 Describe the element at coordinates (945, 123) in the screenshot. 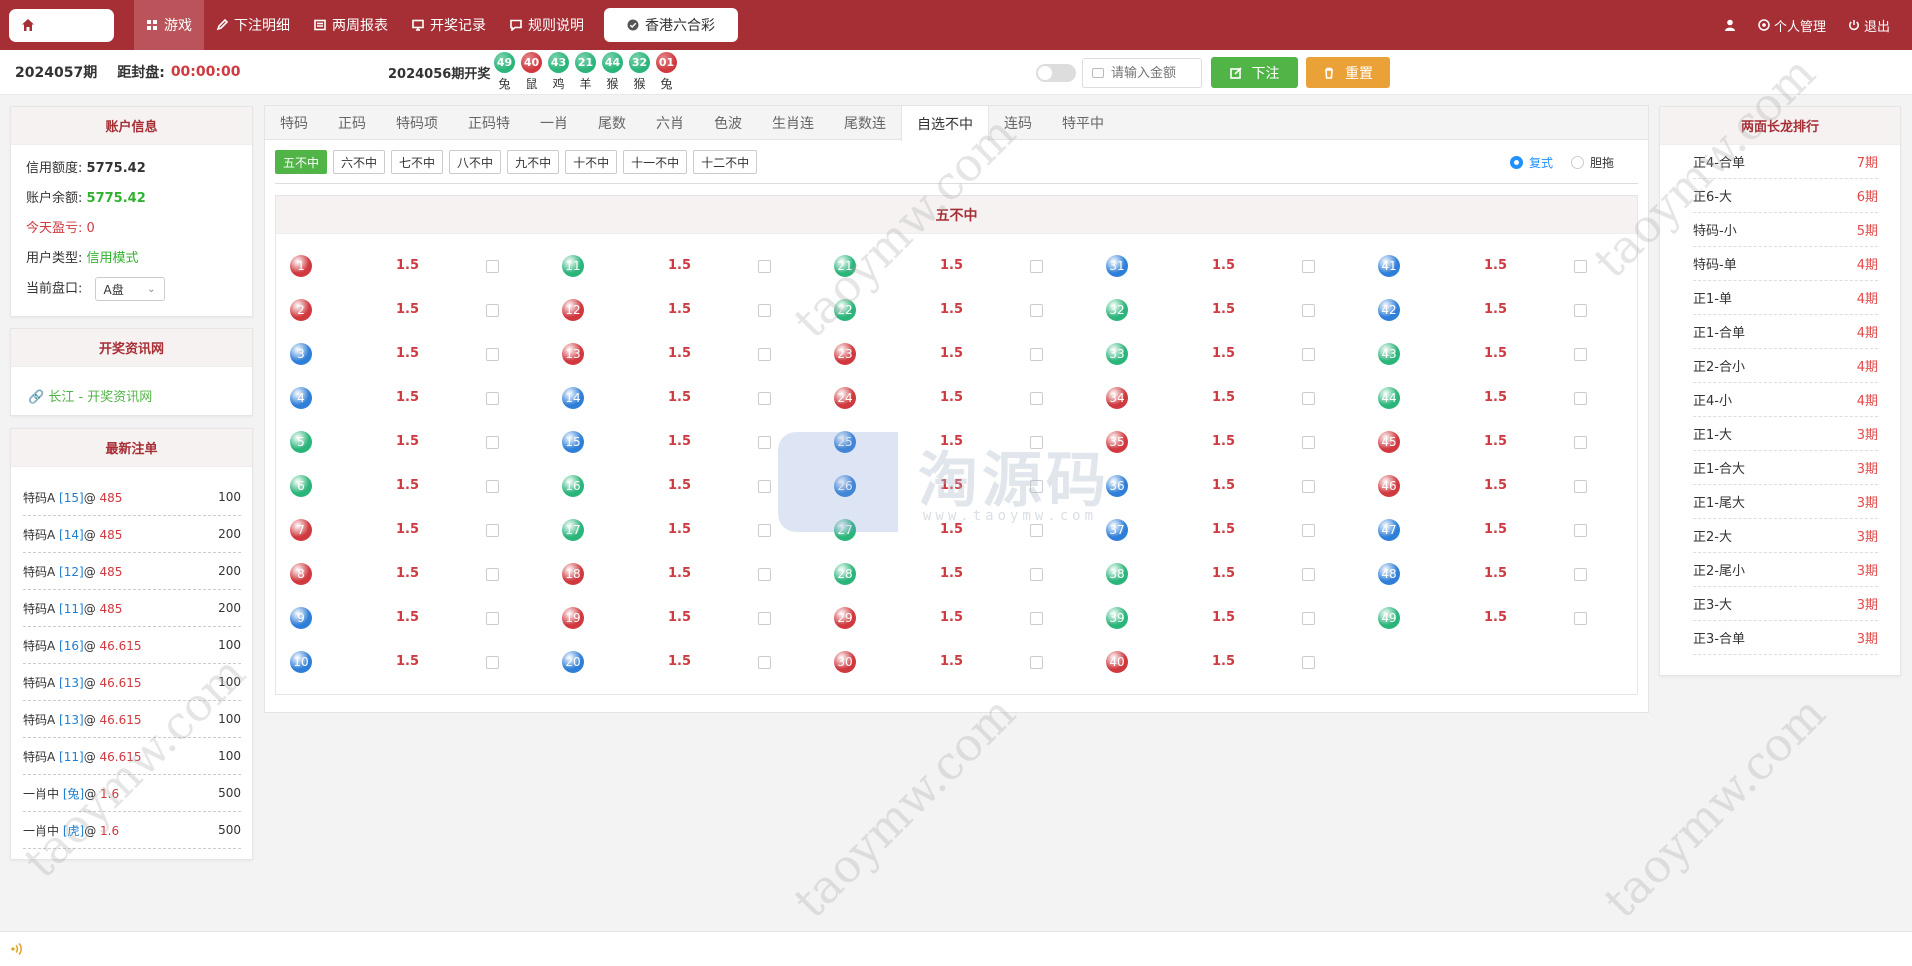

I see `tab-10: 自选不中` at that location.